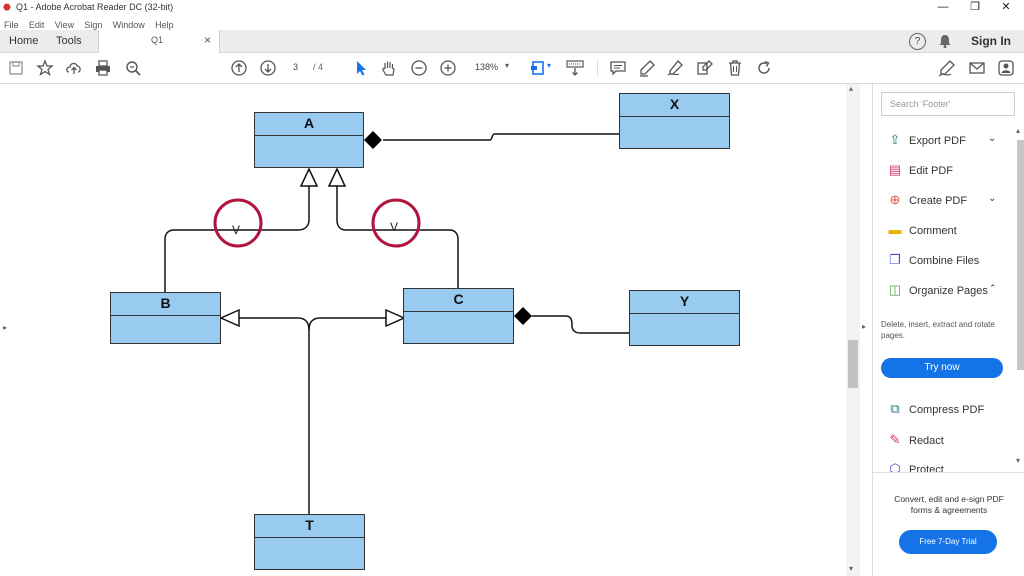  Describe the element at coordinates (618, 68) in the screenshot. I see `comment-icon` at that location.